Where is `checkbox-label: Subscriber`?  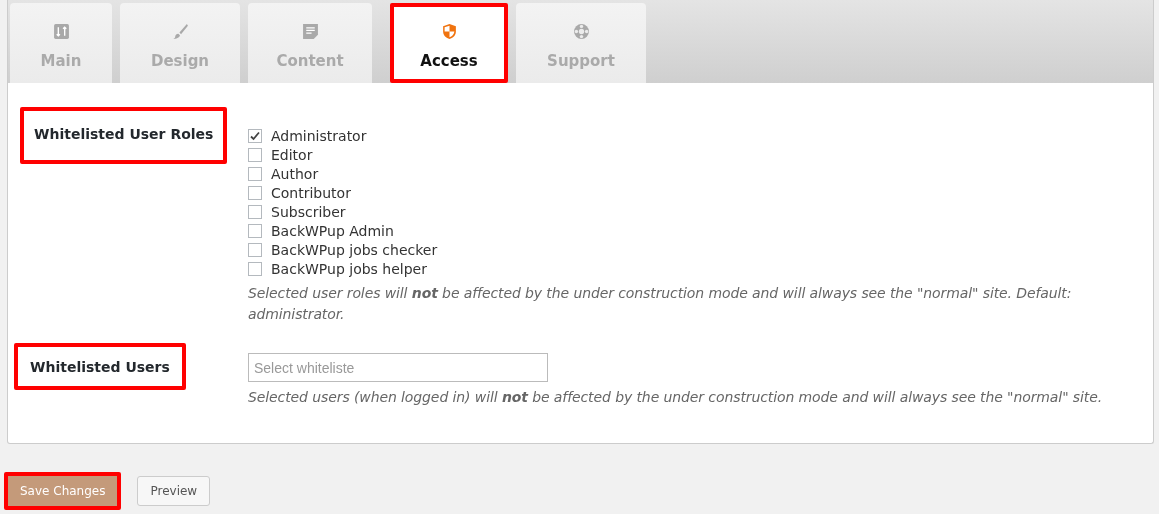
checkbox-label: Subscriber is located at coordinates (308, 211).